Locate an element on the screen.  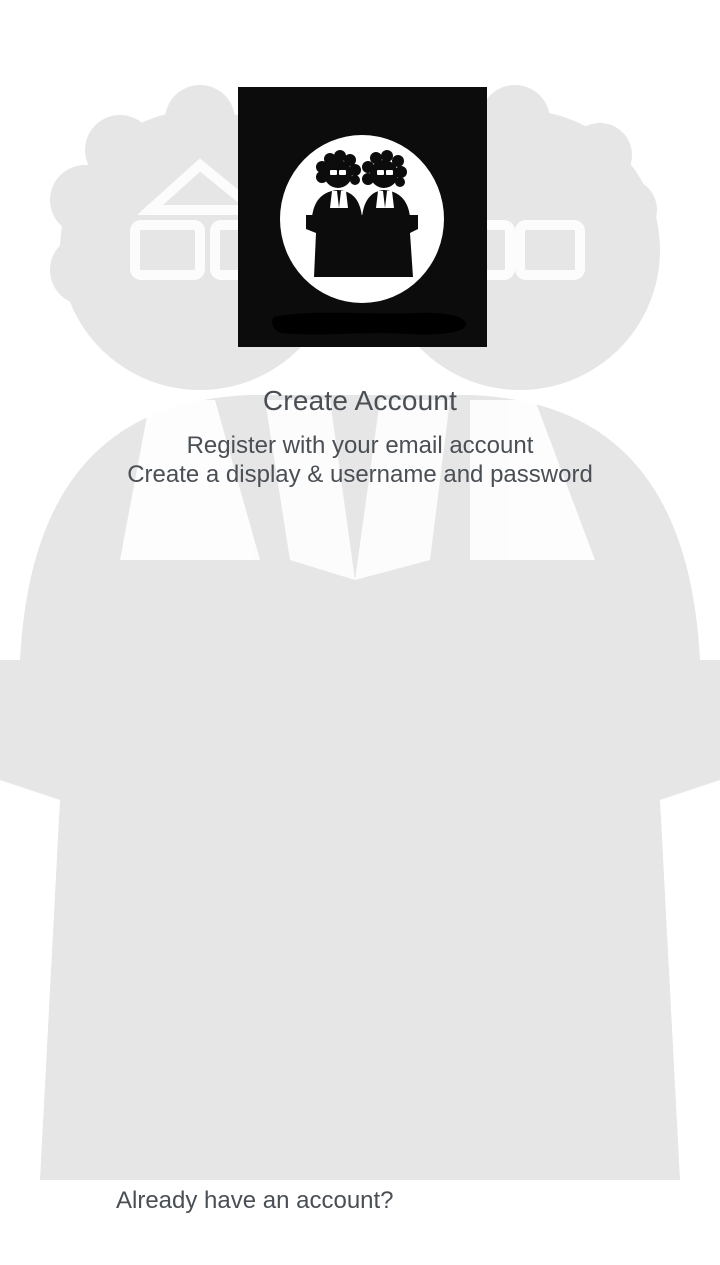
app-logo is located at coordinates (362, 217).